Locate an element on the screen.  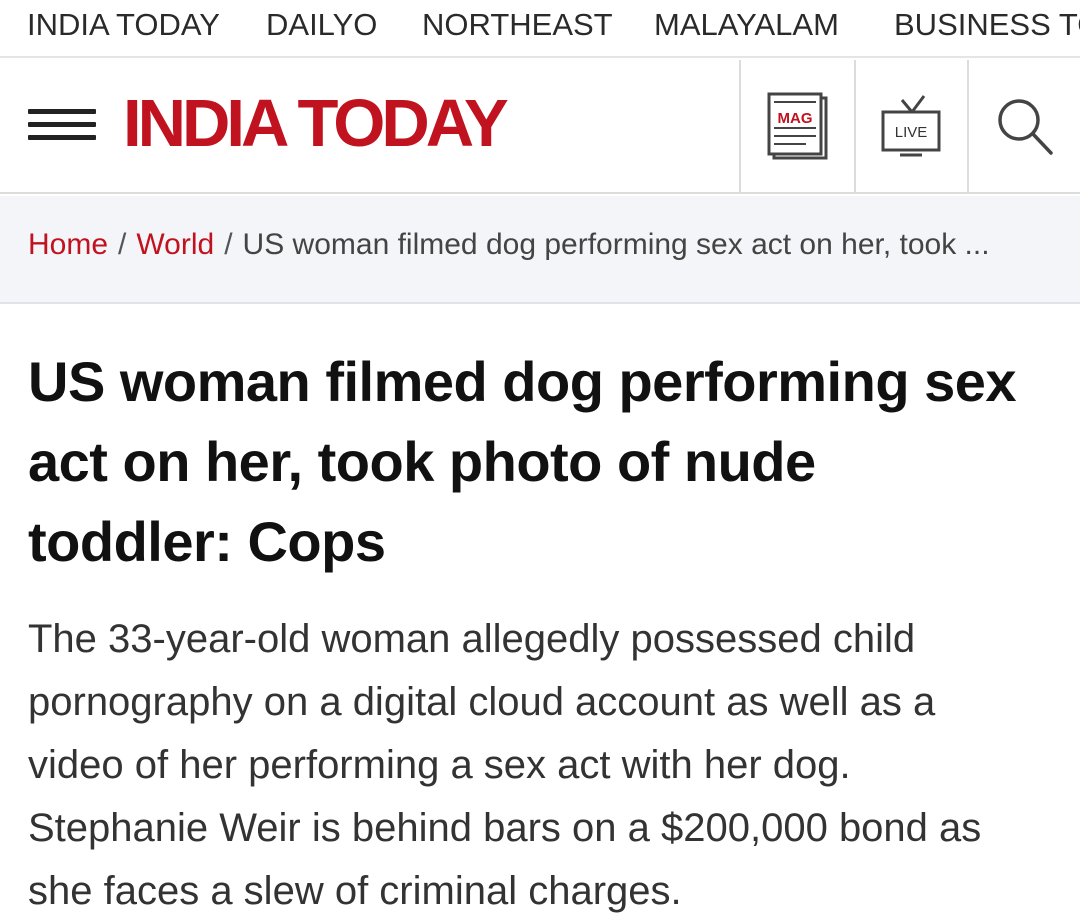
magazine-button: MAG is located at coordinates (797, 127).